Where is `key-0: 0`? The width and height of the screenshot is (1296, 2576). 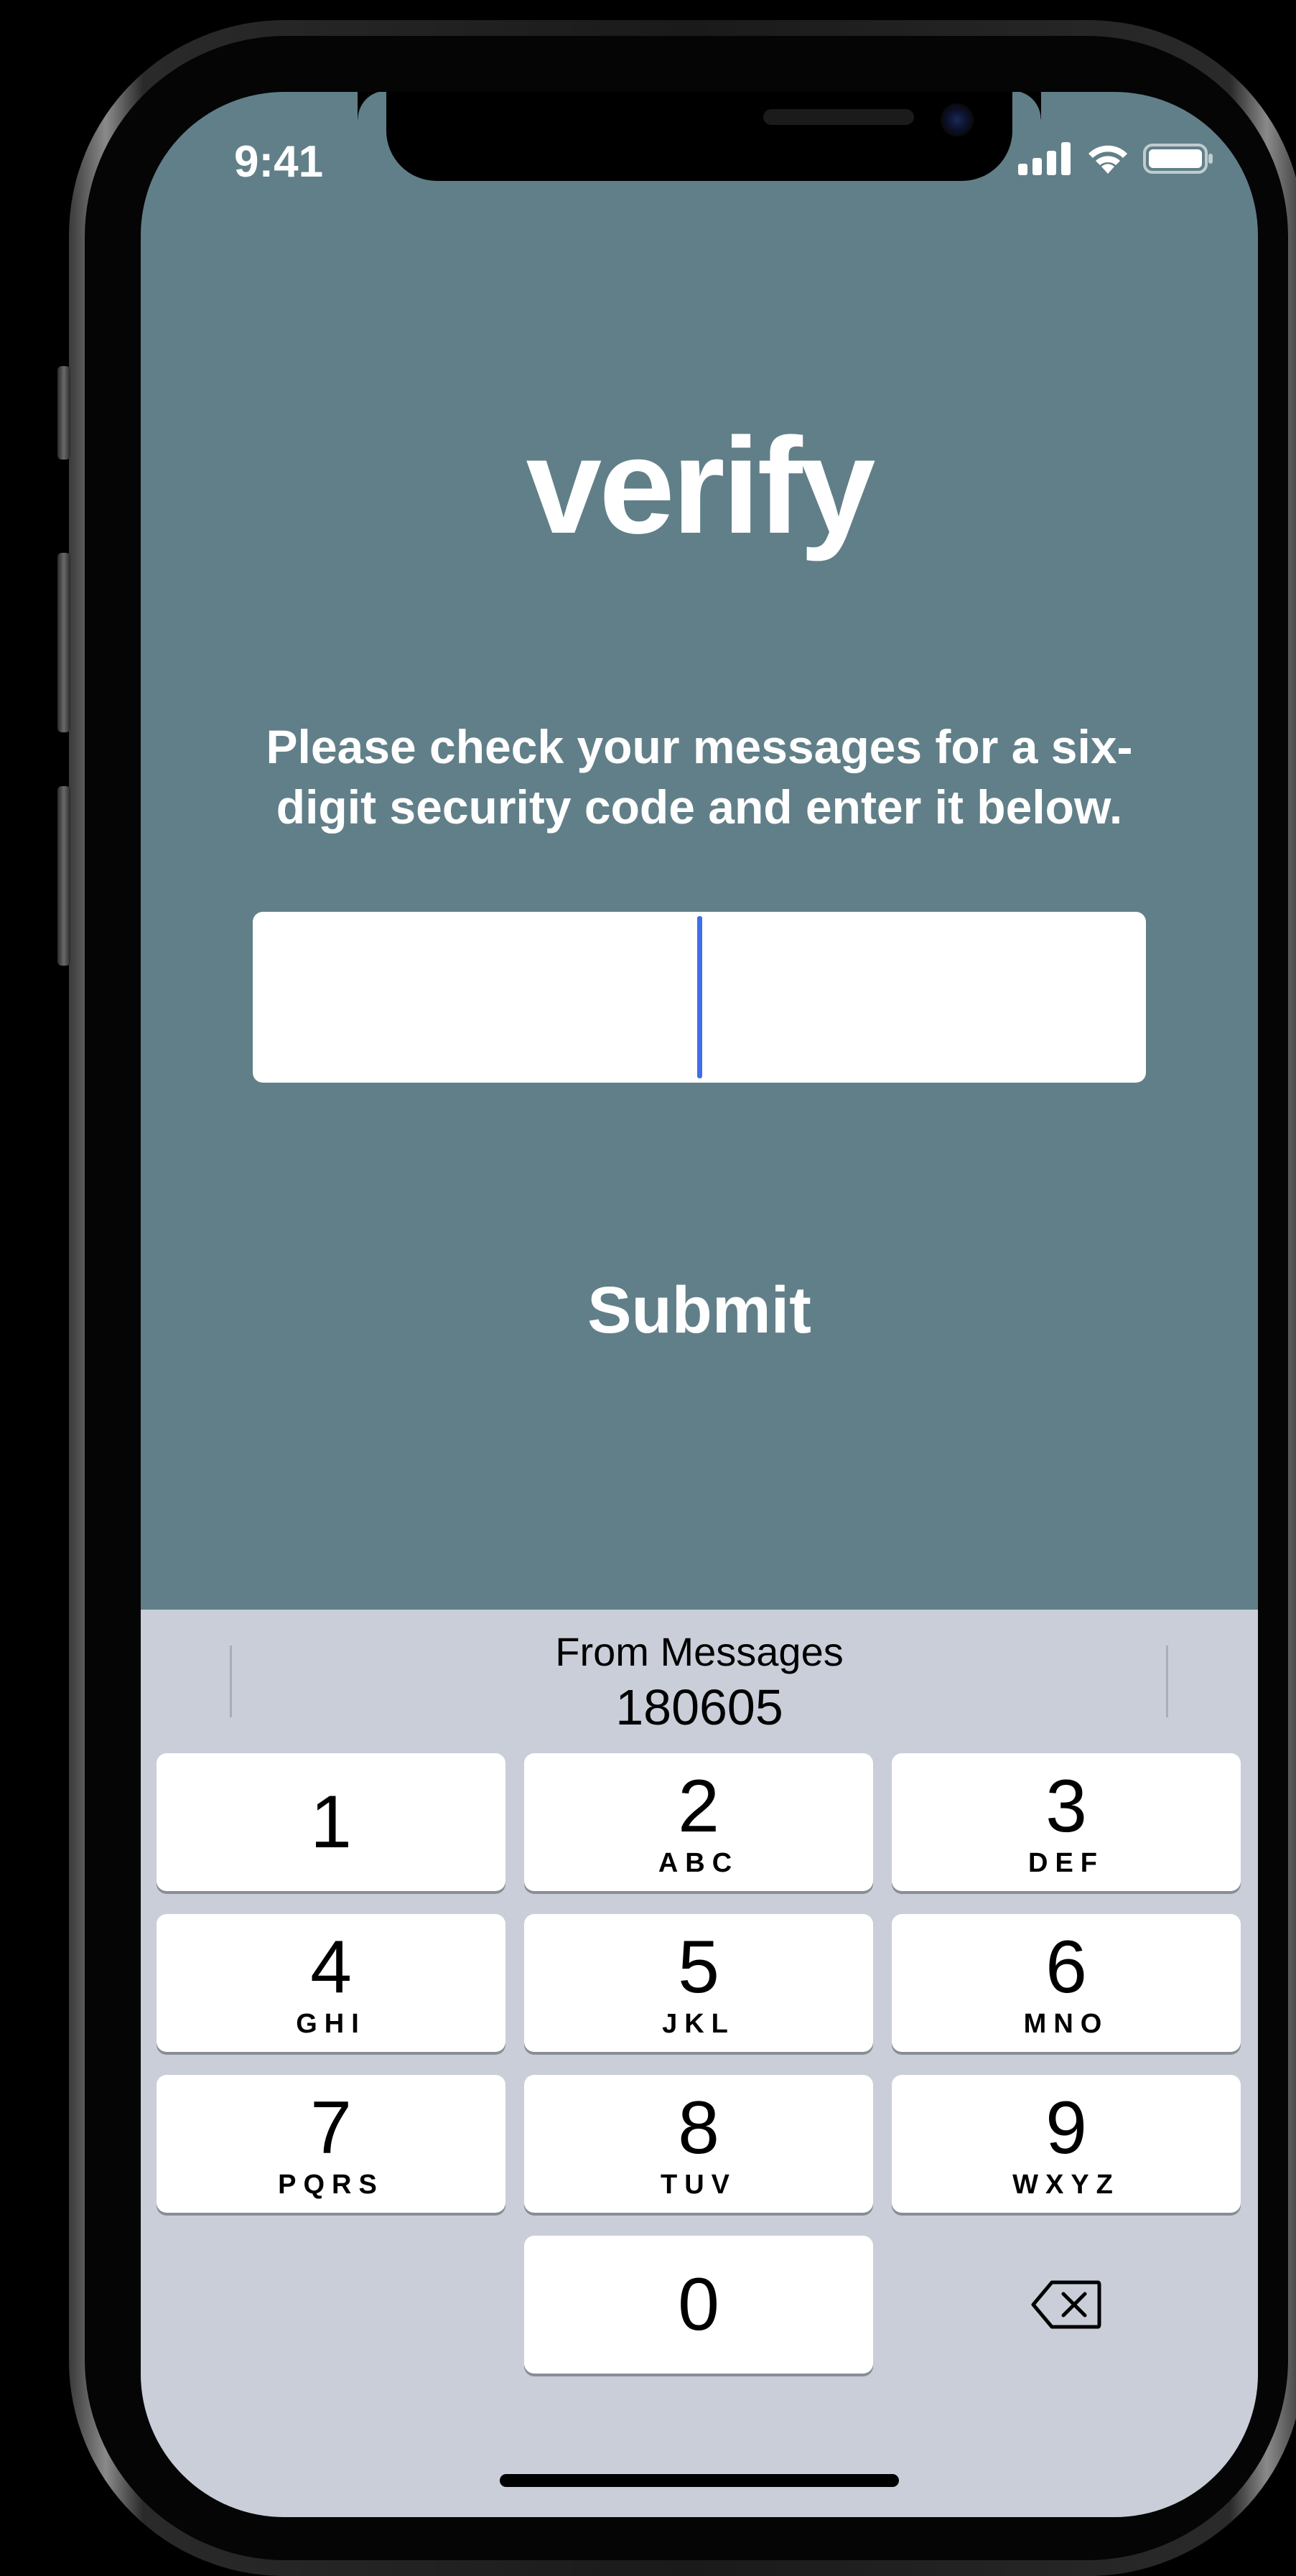 key-0: 0 is located at coordinates (698, 2305).